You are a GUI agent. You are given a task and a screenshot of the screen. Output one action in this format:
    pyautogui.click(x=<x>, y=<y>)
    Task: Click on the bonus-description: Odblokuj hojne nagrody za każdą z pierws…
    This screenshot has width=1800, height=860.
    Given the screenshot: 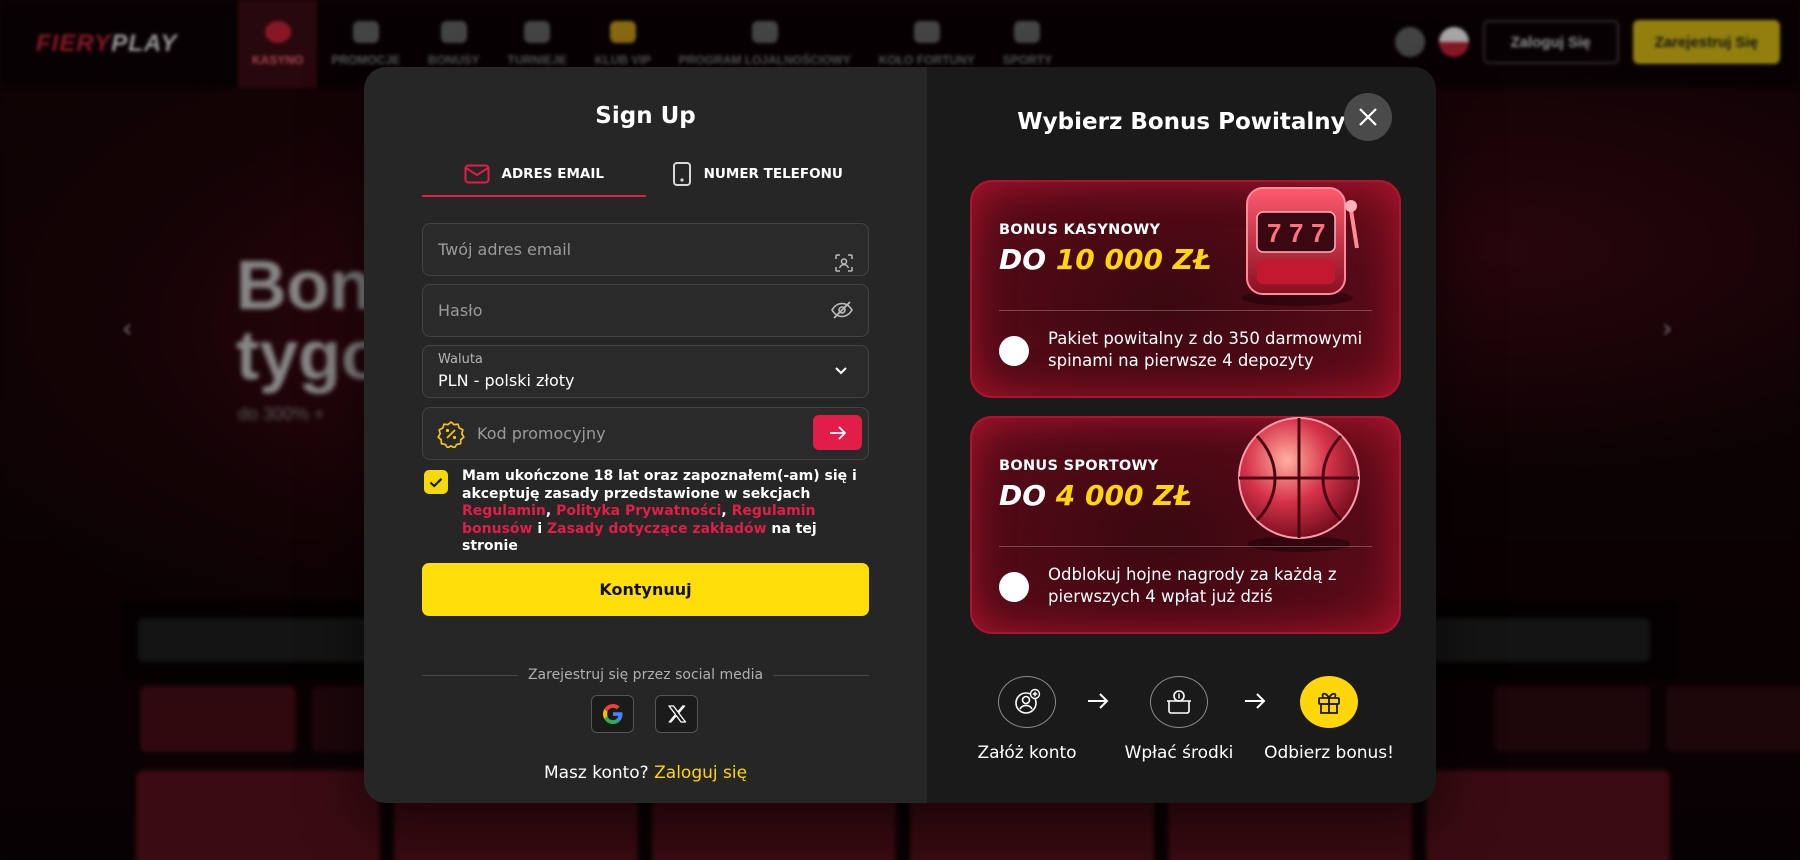 What is the action you would take?
    pyautogui.click(x=1192, y=585)
    